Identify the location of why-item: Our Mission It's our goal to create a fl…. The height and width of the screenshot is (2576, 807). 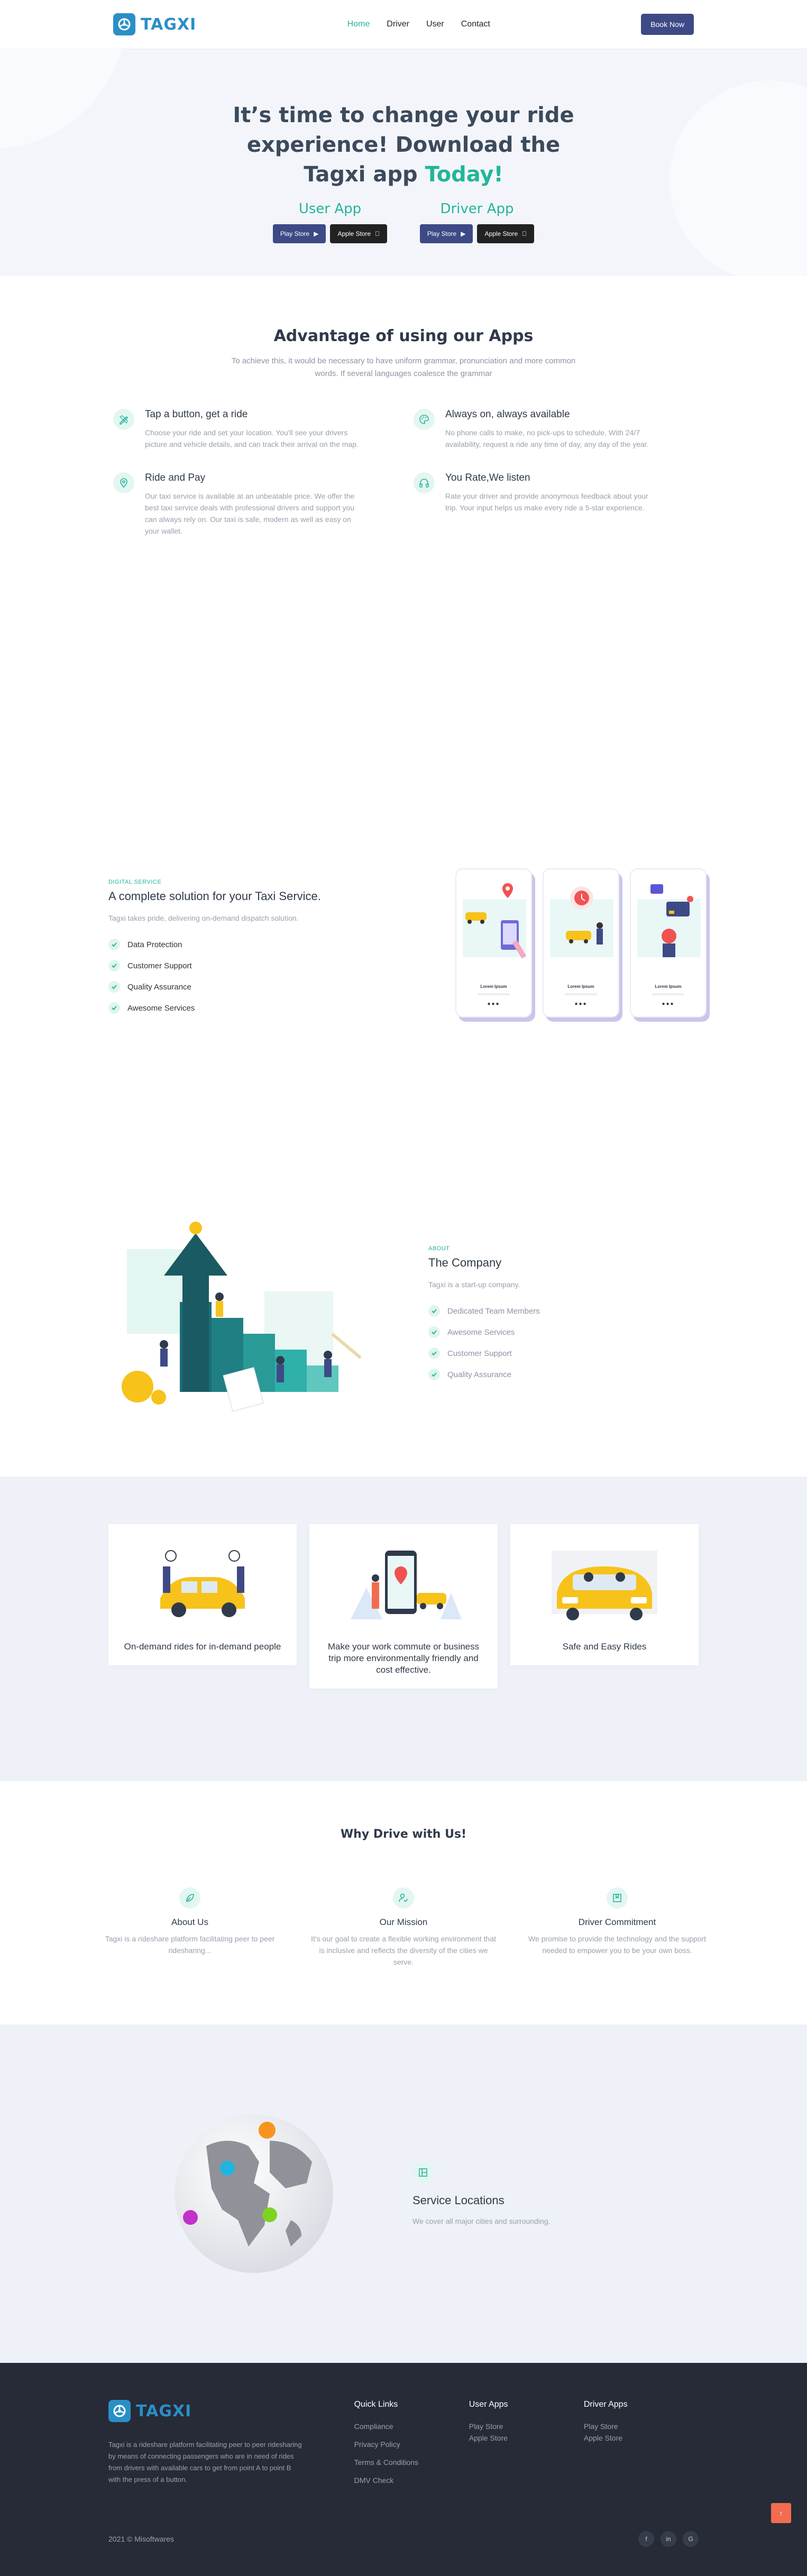
(403, 1928).